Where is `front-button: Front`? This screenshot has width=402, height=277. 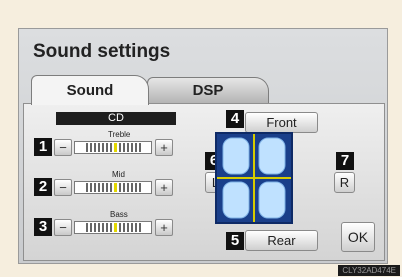 front-button: Front is located at coordinates (281, 122).